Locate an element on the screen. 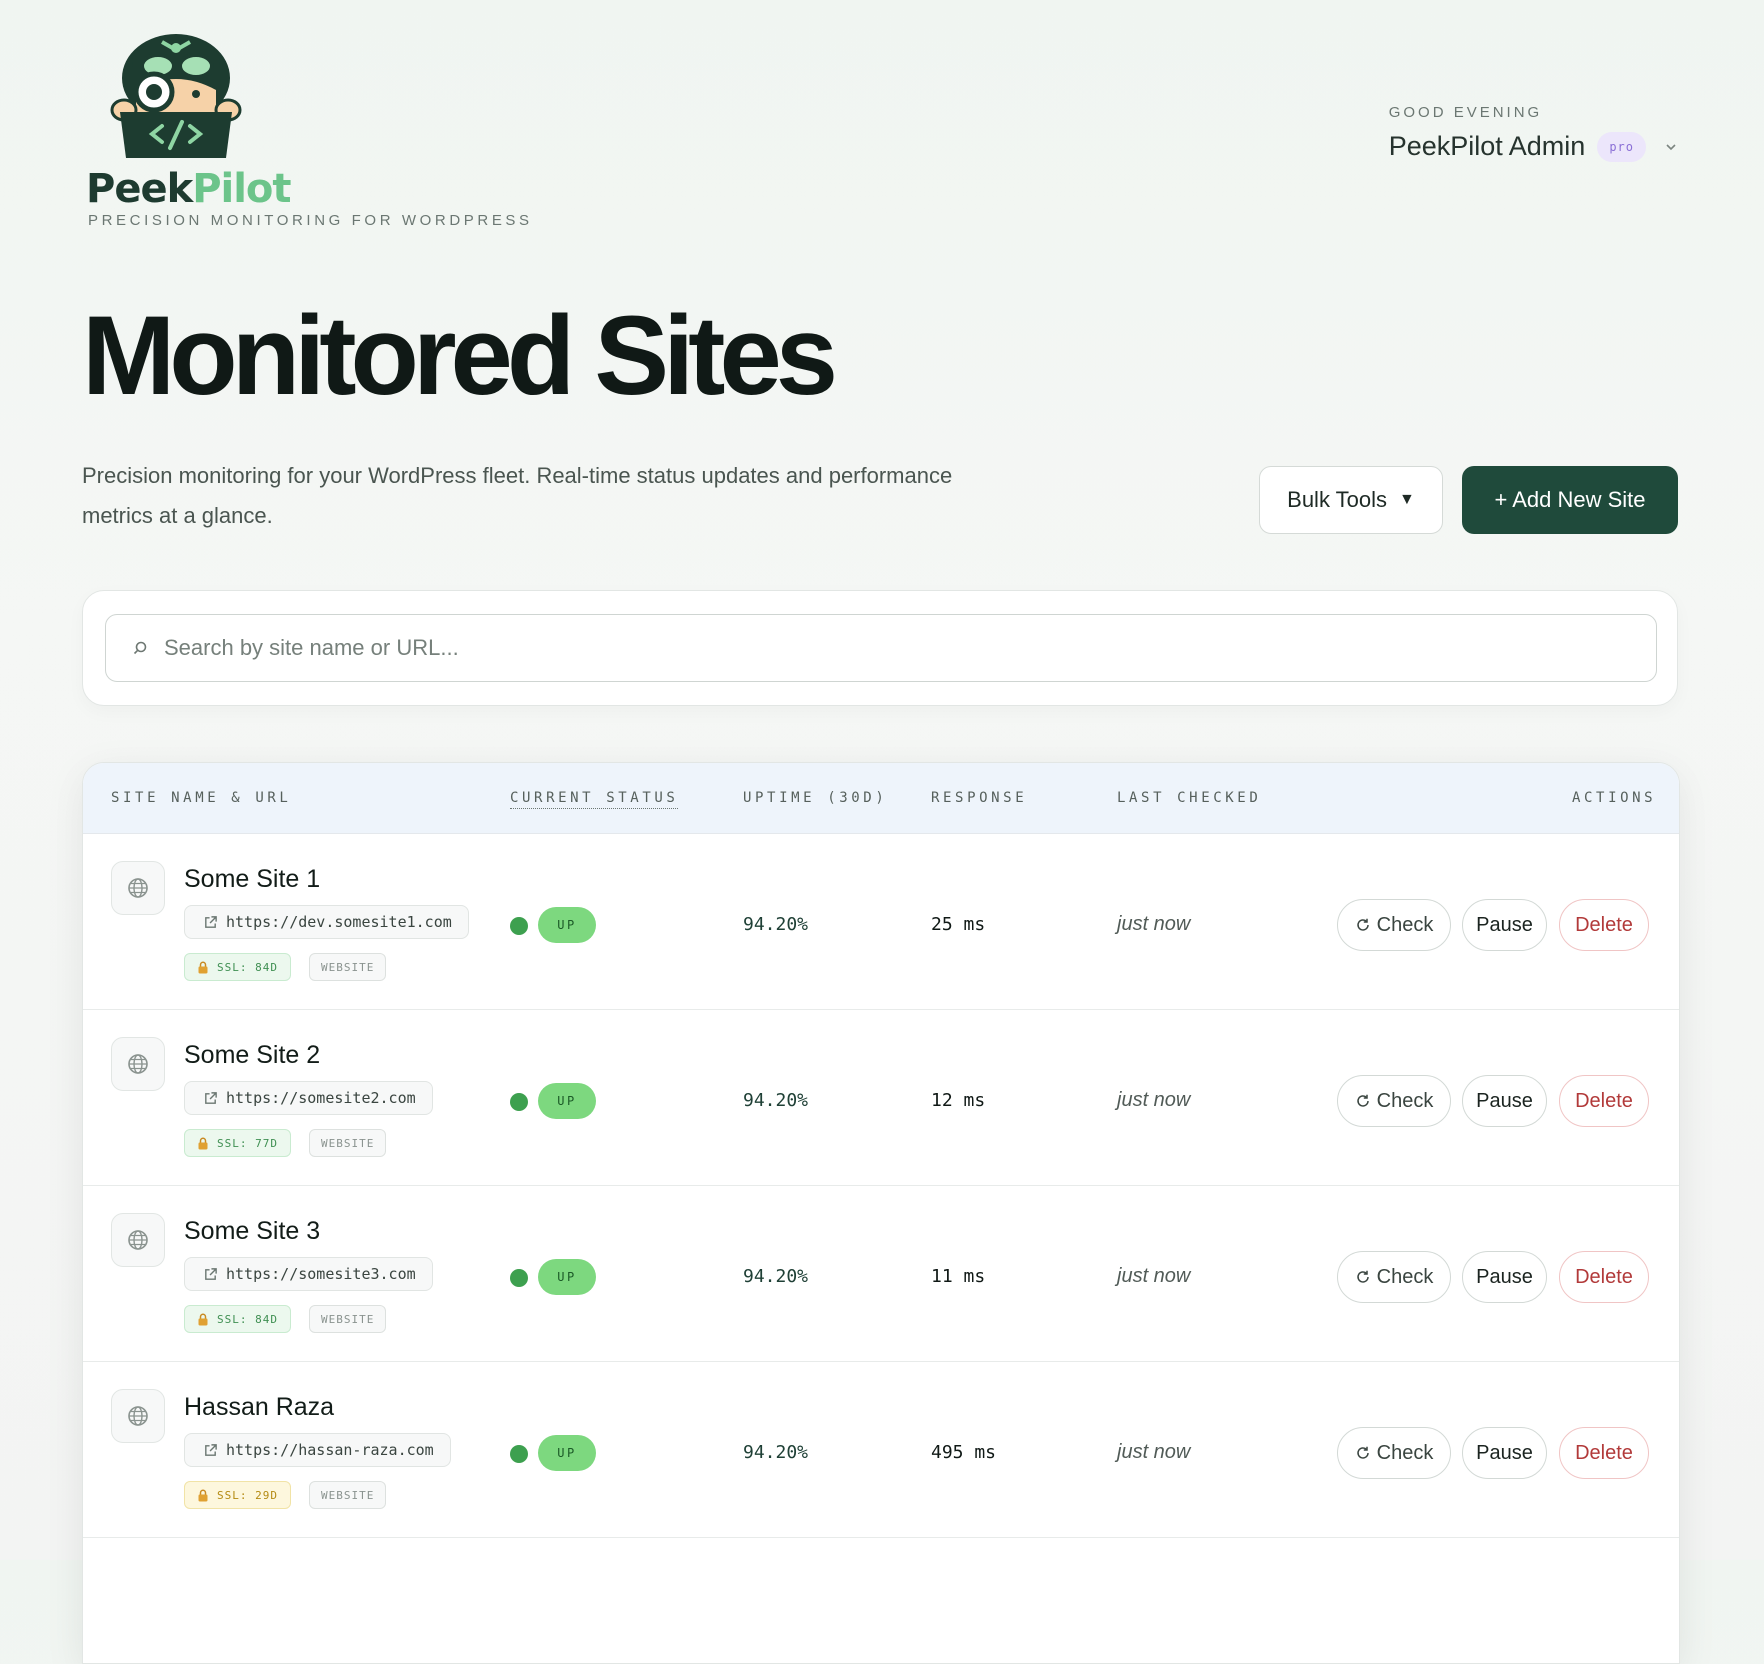 The width and height of the screenshot is (1764, 1664). header-status: CURRENT STATUS is located at coordinates (594, 799).